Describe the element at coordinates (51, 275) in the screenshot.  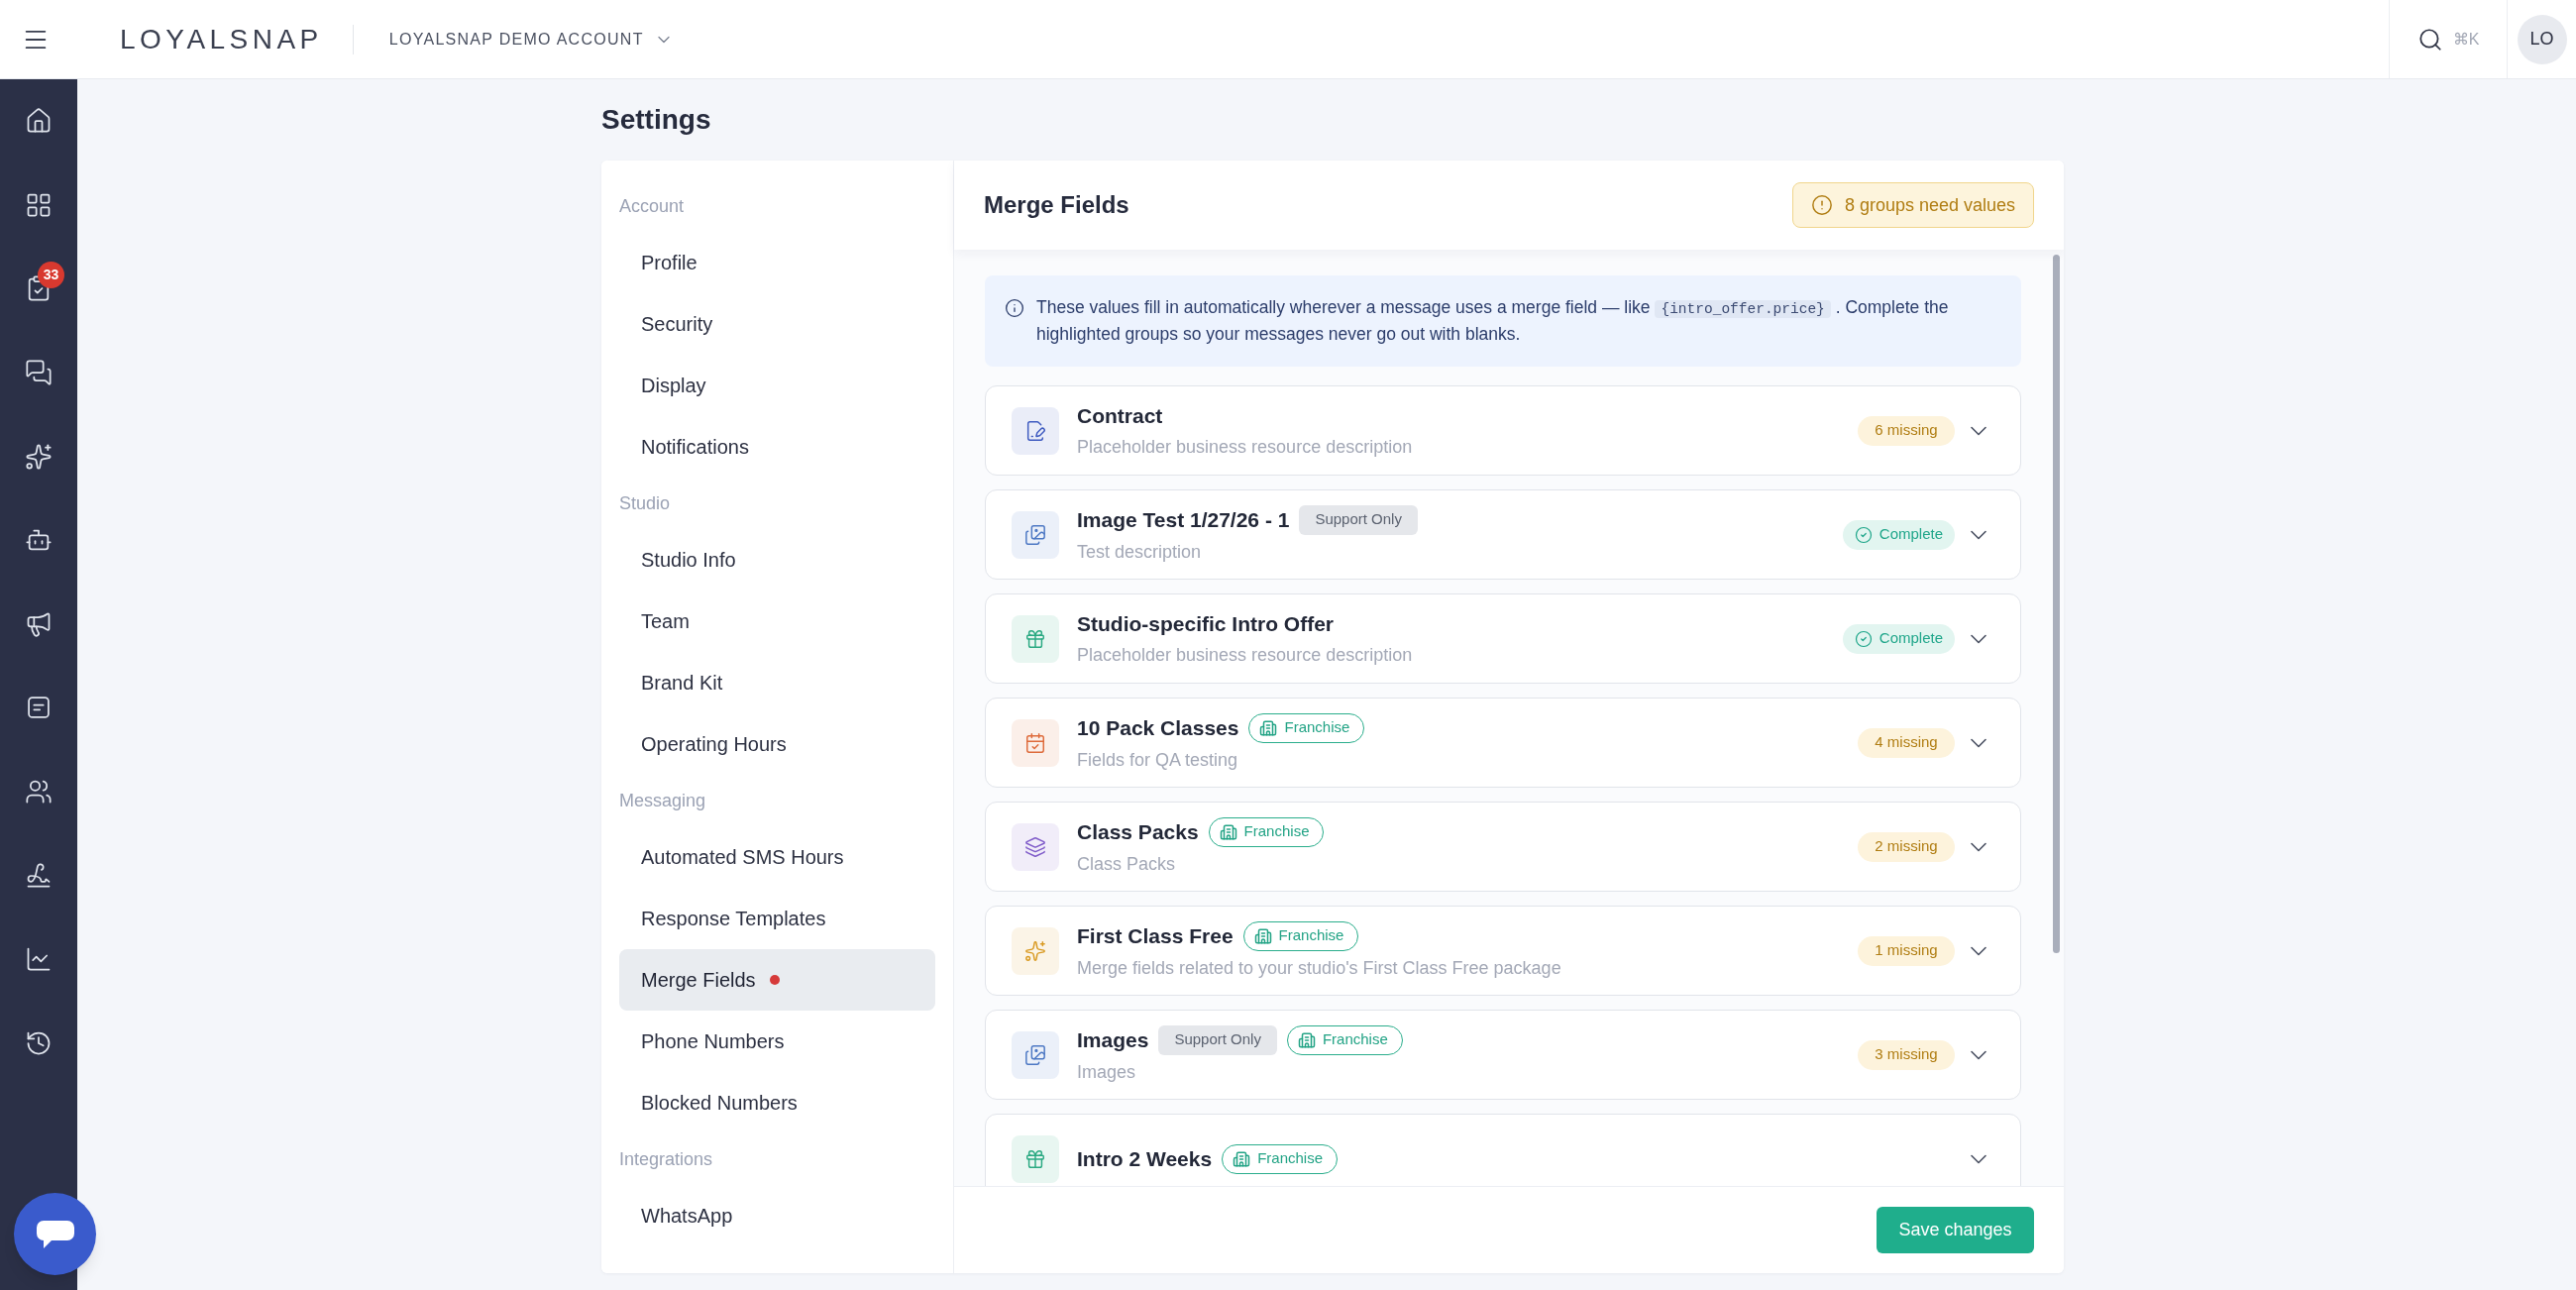
I see `notification-badge: 33` at that location.